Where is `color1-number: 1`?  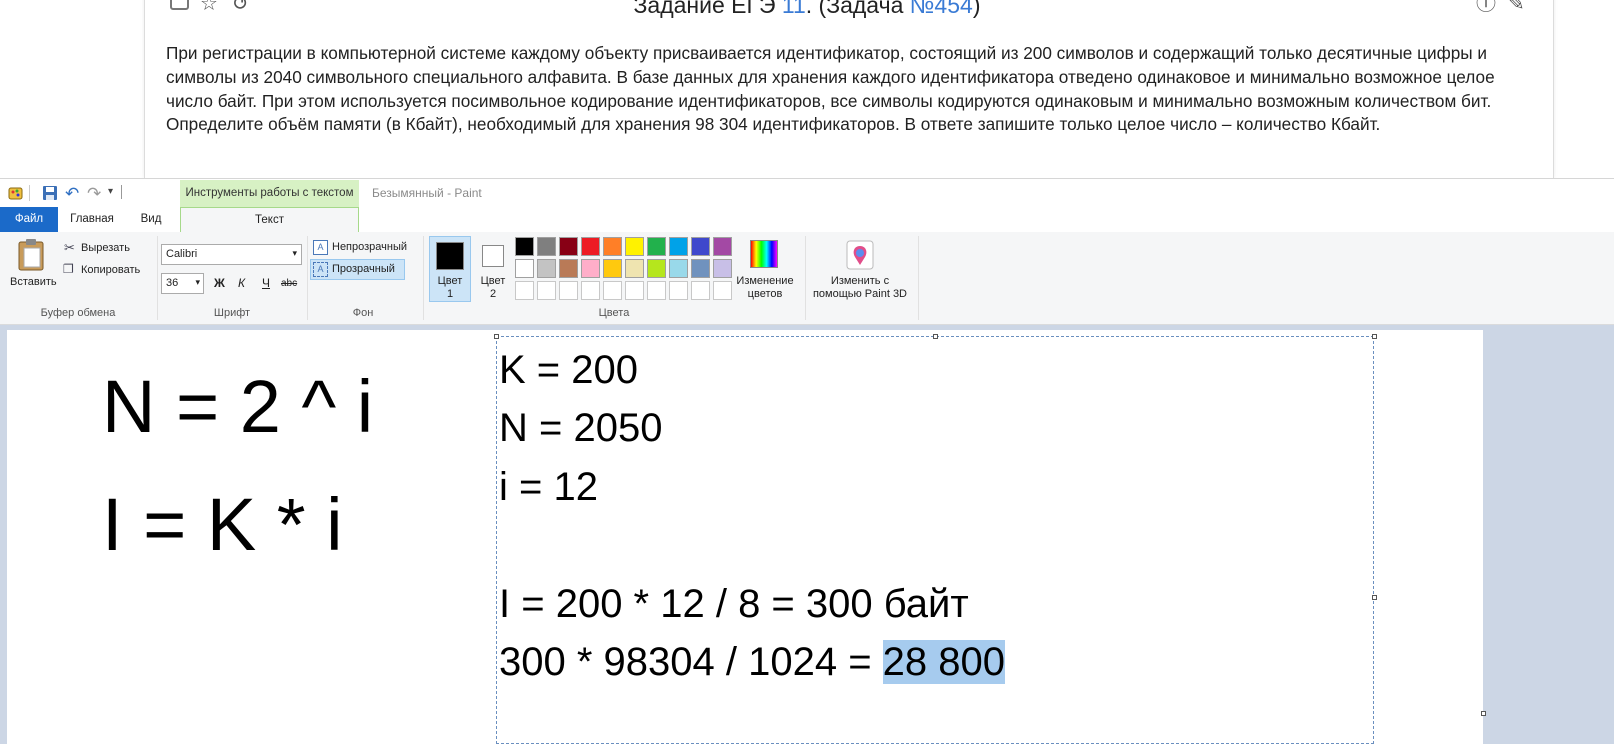
color1-number: 1 is located at coordinates (450, 294).